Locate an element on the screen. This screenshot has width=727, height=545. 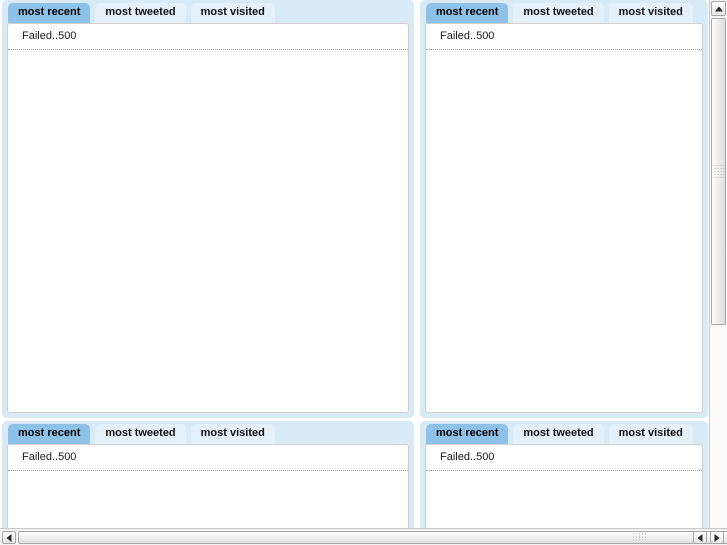
scroll-left-button is located at coordinates (9, 537).